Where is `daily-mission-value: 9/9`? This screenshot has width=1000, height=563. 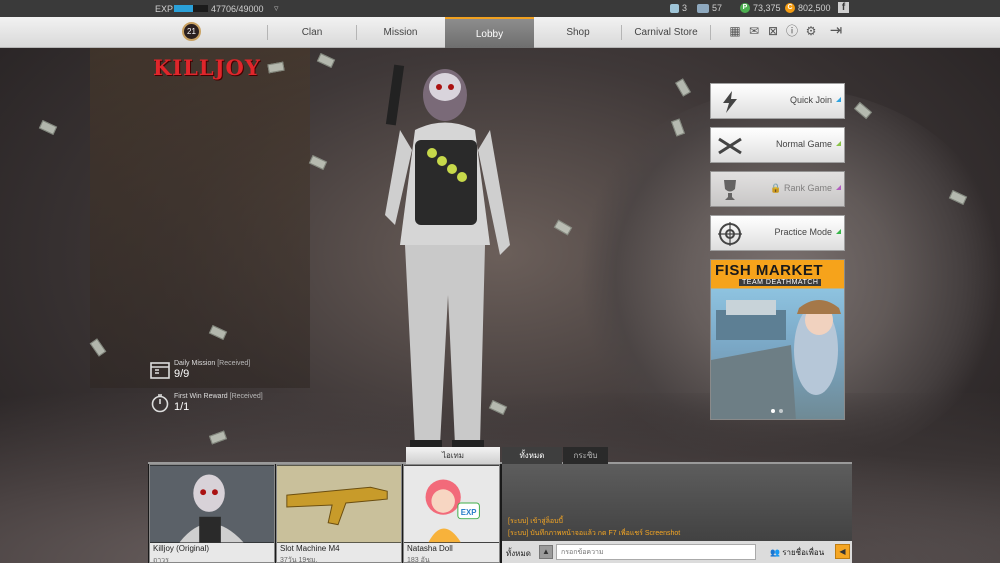
daily-mission-value: 9/9 is located at coordinates (182, 374).